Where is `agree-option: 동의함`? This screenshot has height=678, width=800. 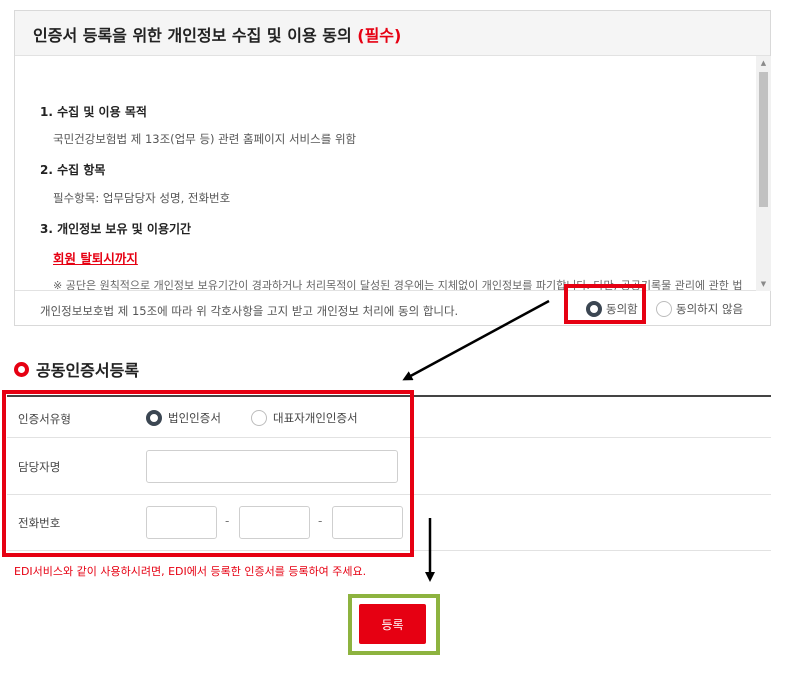 agree-option: 동의함 is located at coordinates (612, 309).